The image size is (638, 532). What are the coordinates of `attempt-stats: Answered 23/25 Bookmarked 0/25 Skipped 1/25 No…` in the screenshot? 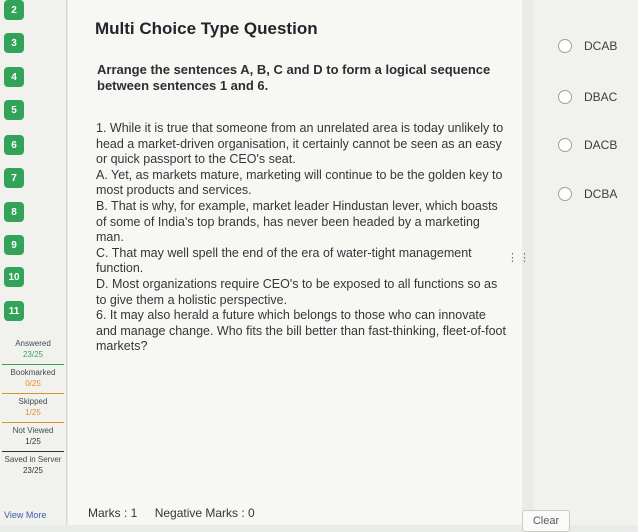 It's located at (33, 408).